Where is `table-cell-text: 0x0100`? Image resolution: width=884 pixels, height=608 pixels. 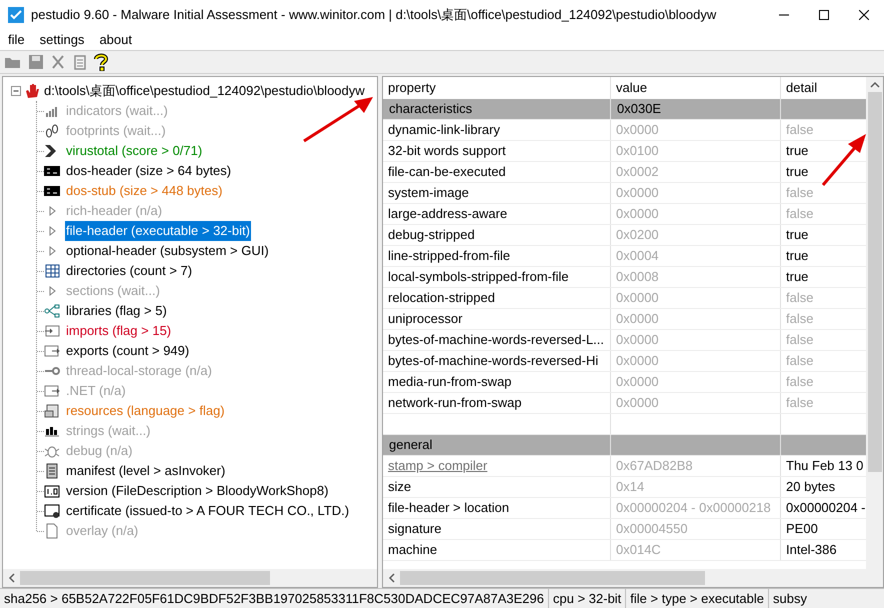 table-cell-text: 0x0100 is located at coordinates (637, 151).